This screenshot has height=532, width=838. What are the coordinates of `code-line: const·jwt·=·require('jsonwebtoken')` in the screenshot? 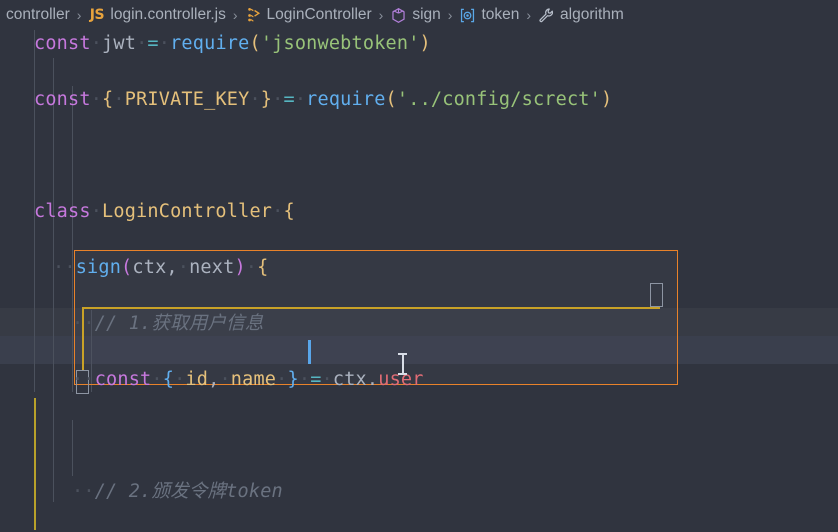 It's located at (419, 44).